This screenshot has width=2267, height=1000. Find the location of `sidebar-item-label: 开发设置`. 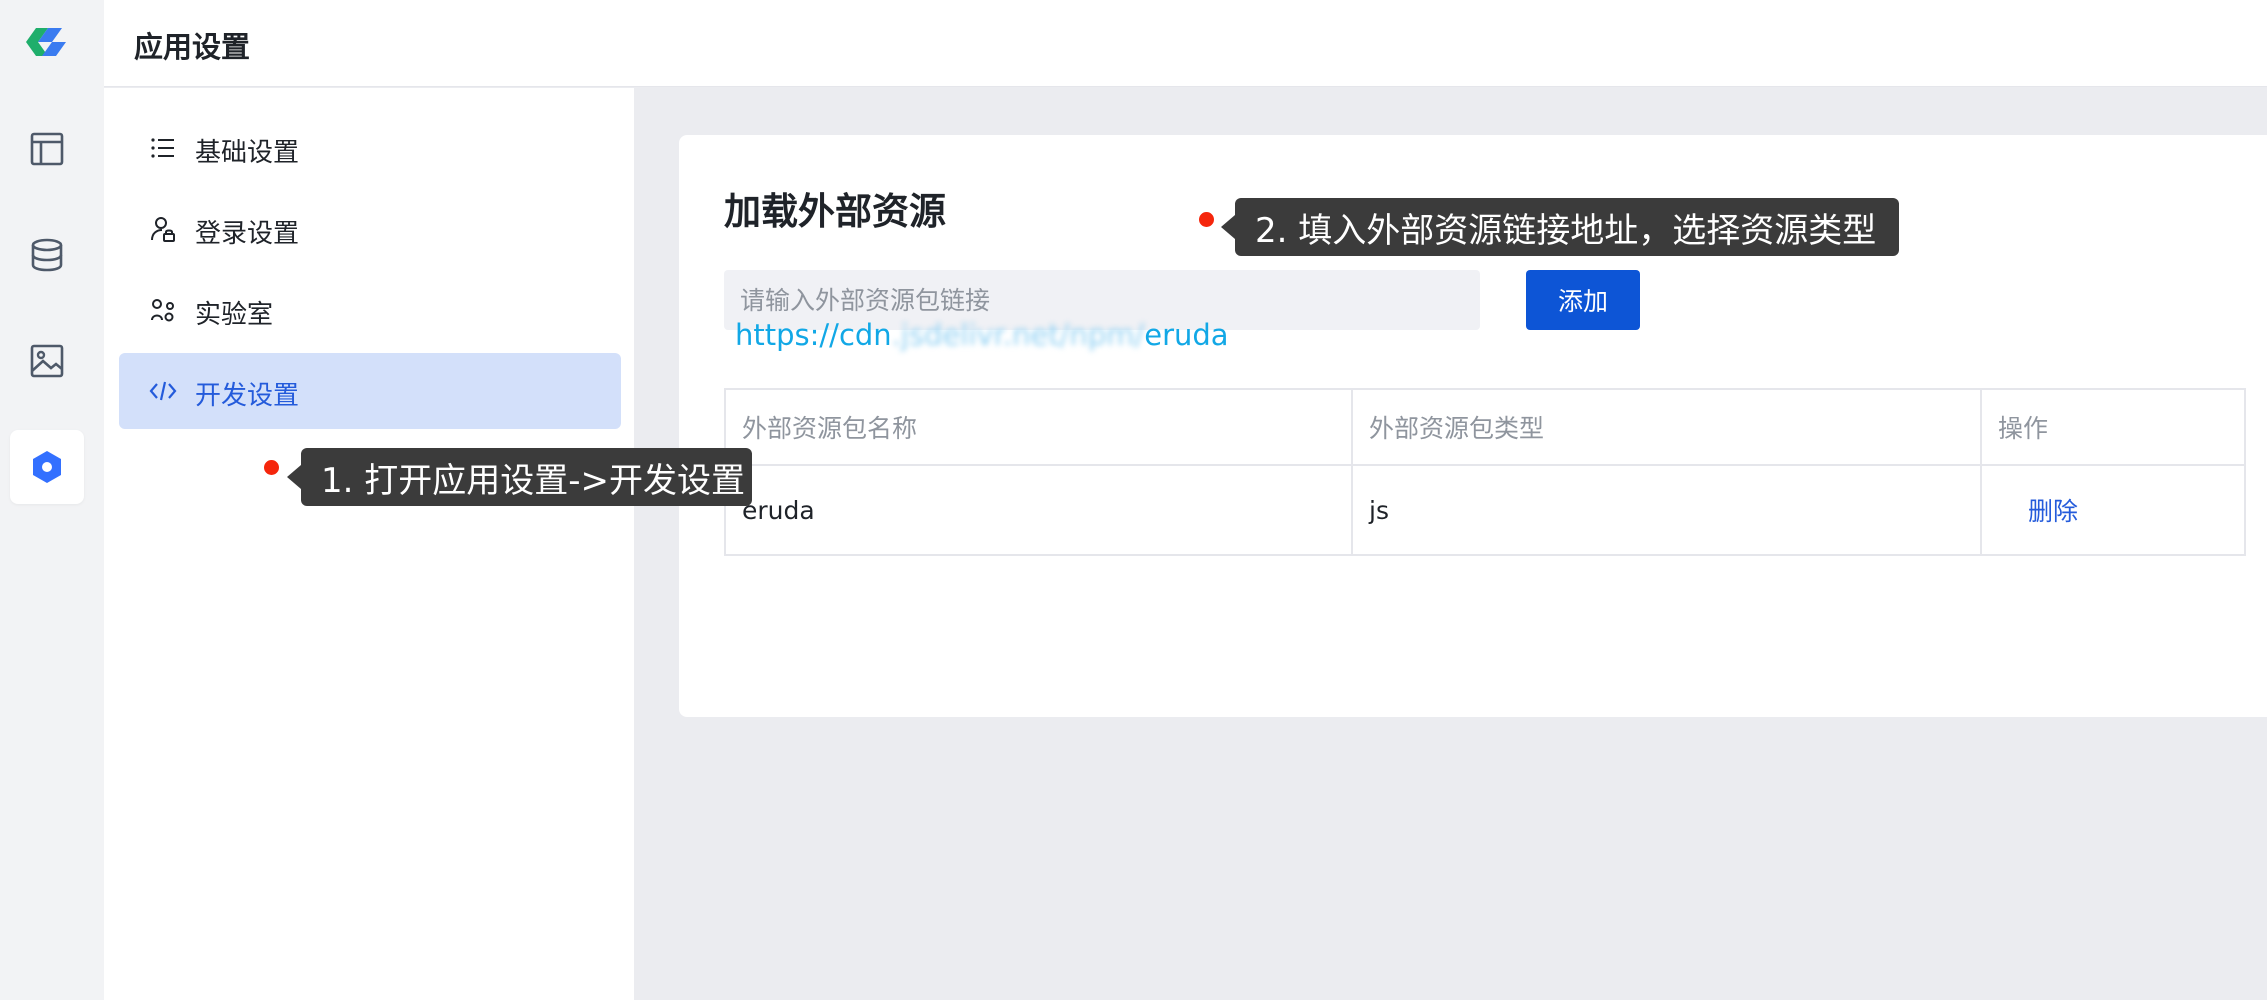

sidebar-item-label: 开发设置 is located at coordinates (247, 396).